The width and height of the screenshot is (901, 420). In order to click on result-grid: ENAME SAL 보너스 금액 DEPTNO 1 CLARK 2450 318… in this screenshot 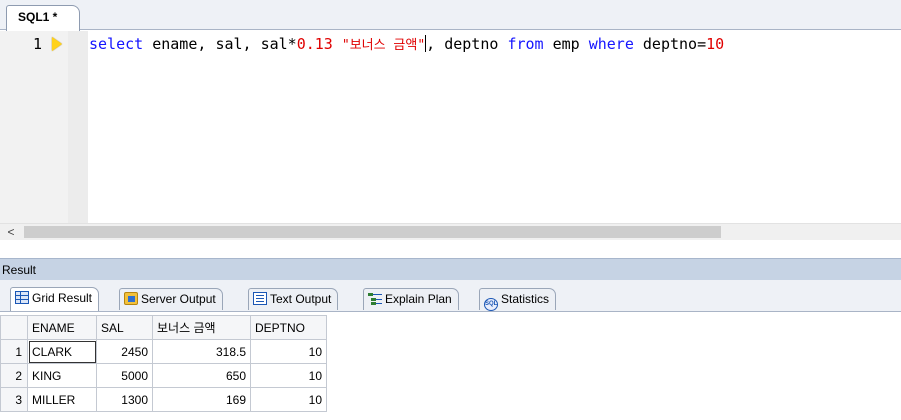, I will do `click(163, 363)`.